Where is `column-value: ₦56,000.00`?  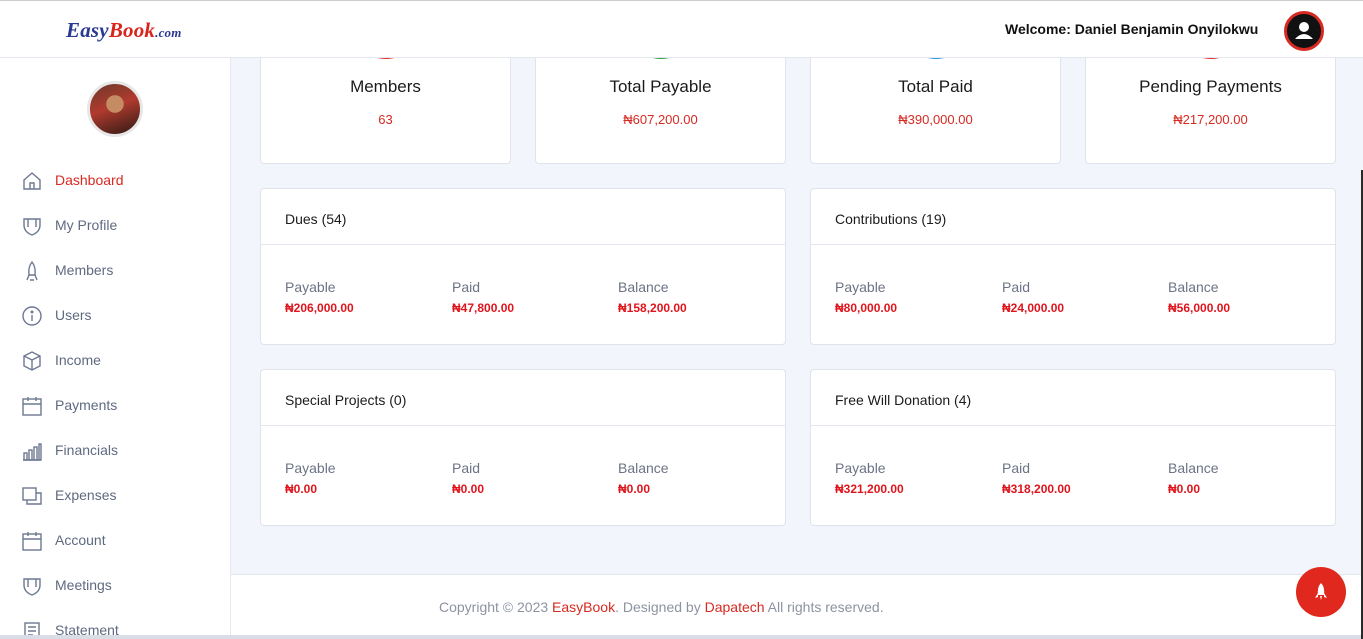 column-value: ₦56,000.00 is located at coordinates (1199, 308).